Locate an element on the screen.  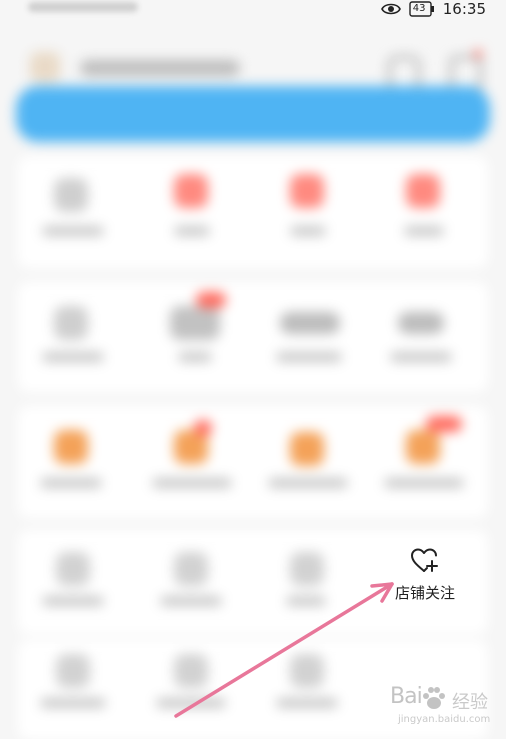
status-carrier-blurred is located at coordinates (83, 7).